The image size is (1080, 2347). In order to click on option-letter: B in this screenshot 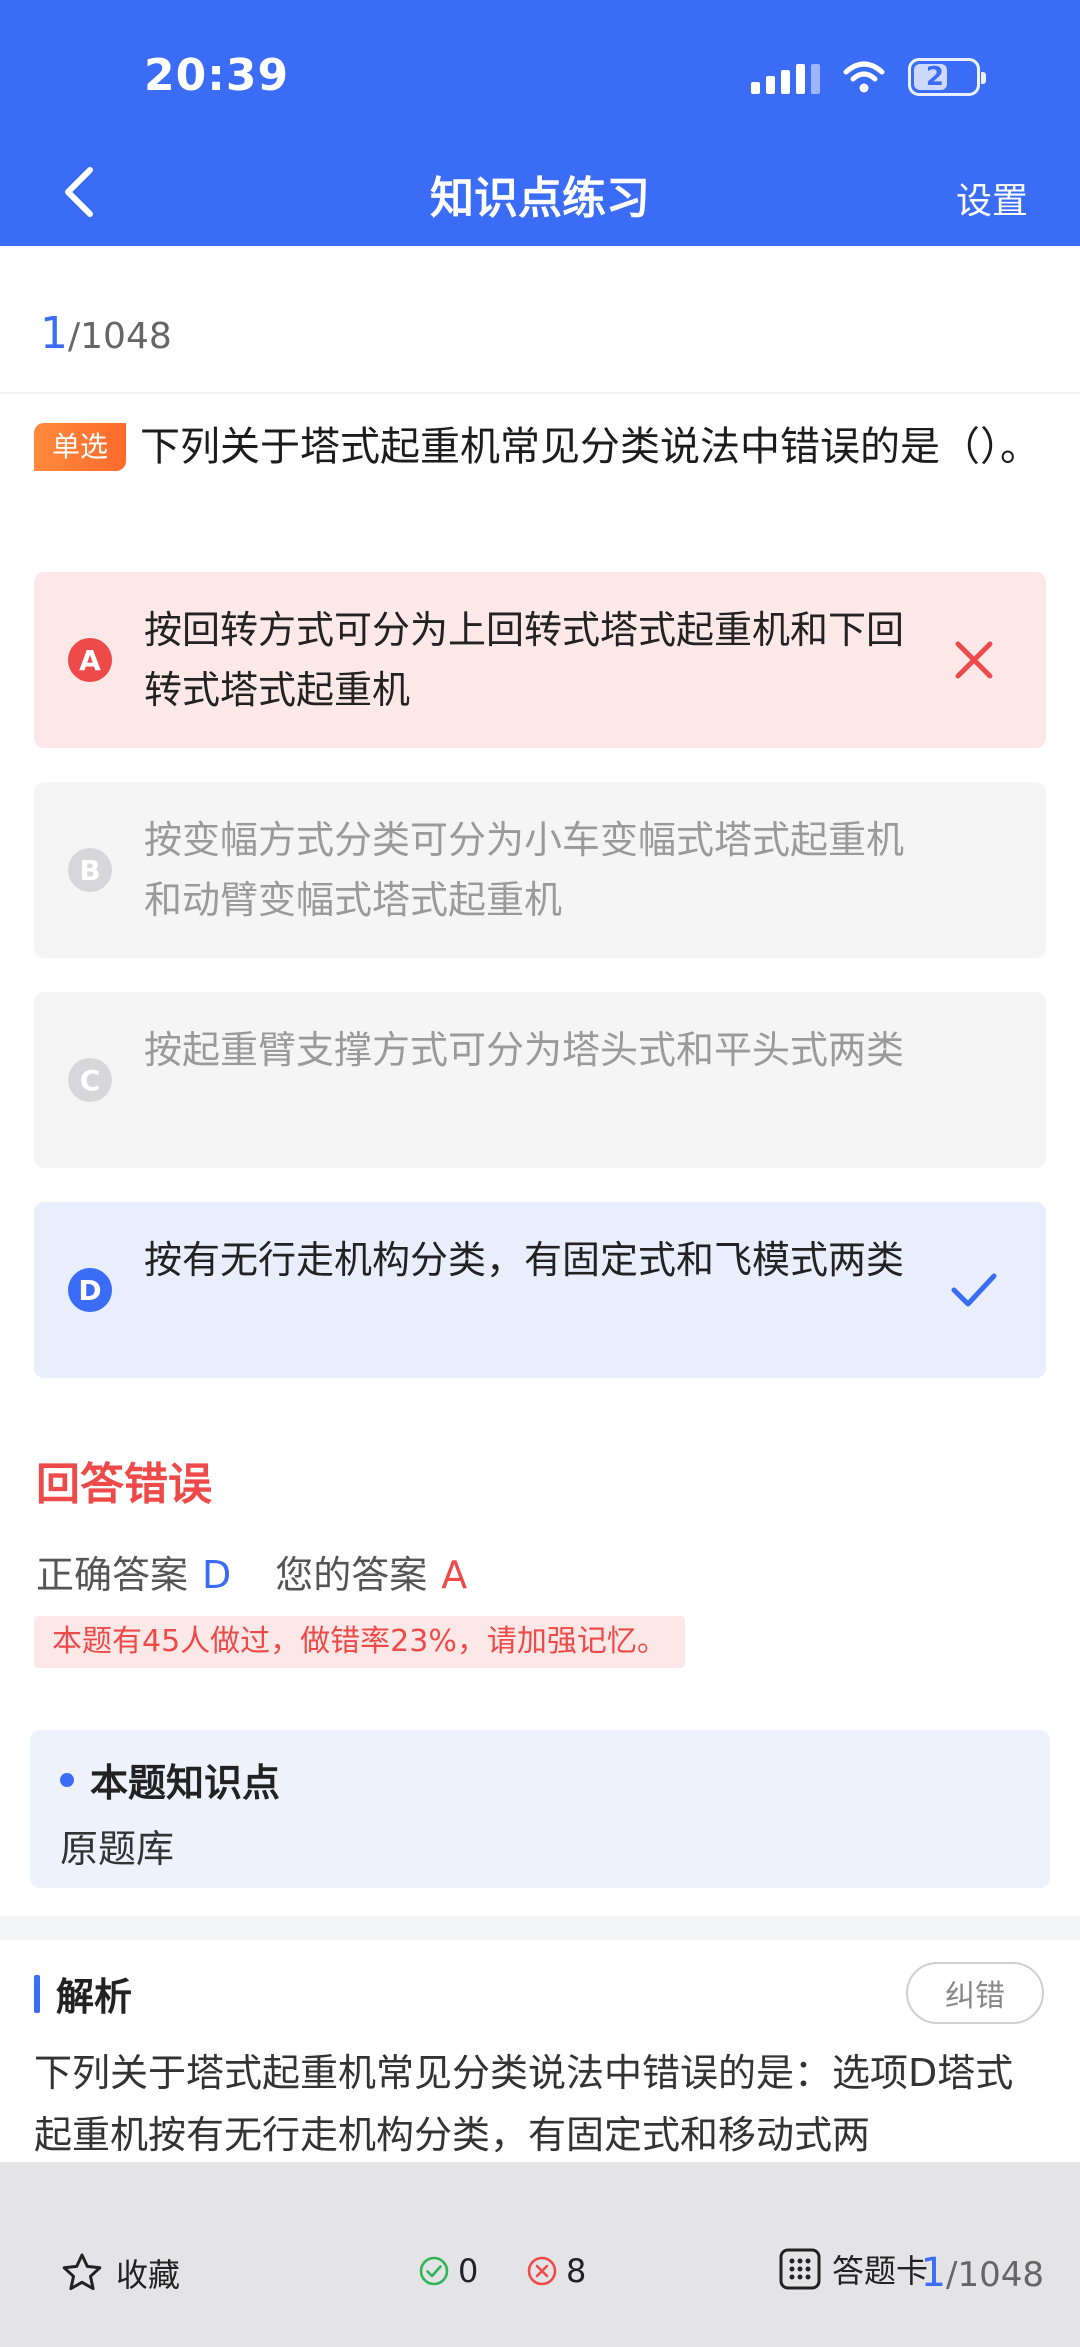, I will do `click(90, 870)`.